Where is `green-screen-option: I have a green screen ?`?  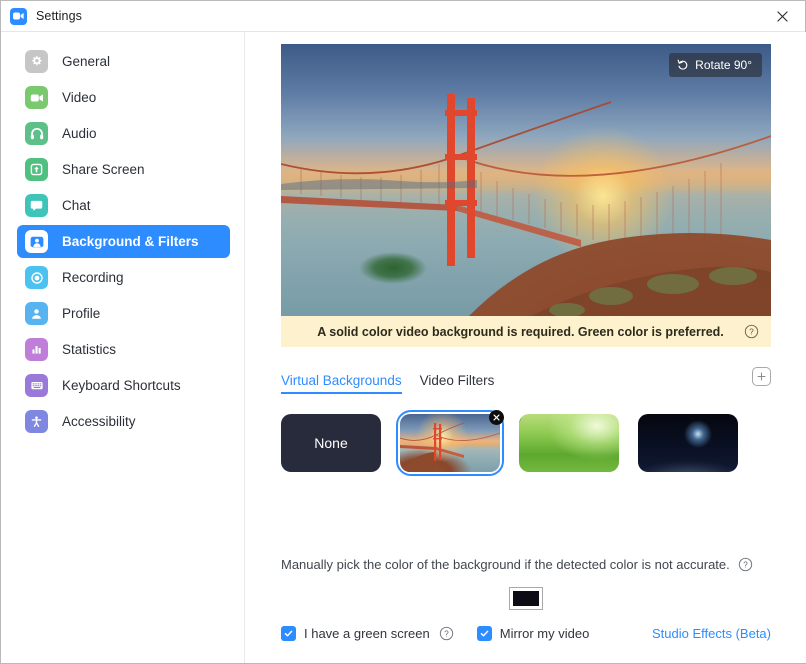
green-screen-option: I have a green screen ? is located at coordinates (367, 633).